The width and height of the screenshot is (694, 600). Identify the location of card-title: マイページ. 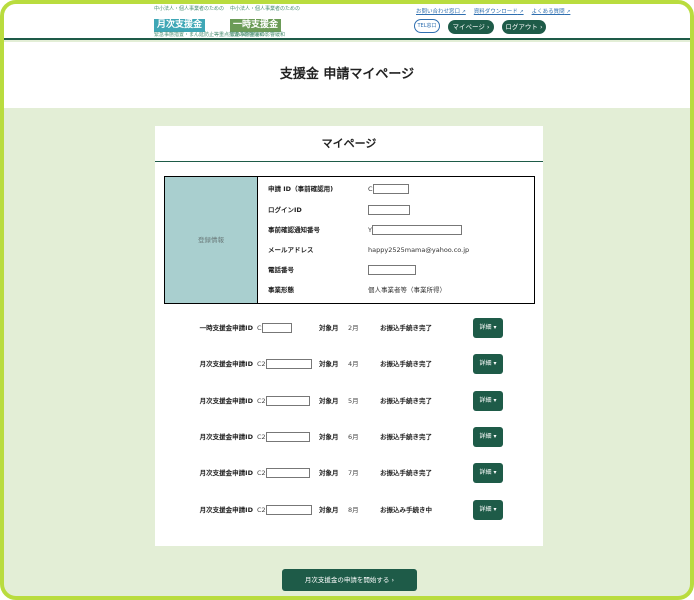
(349, 144).